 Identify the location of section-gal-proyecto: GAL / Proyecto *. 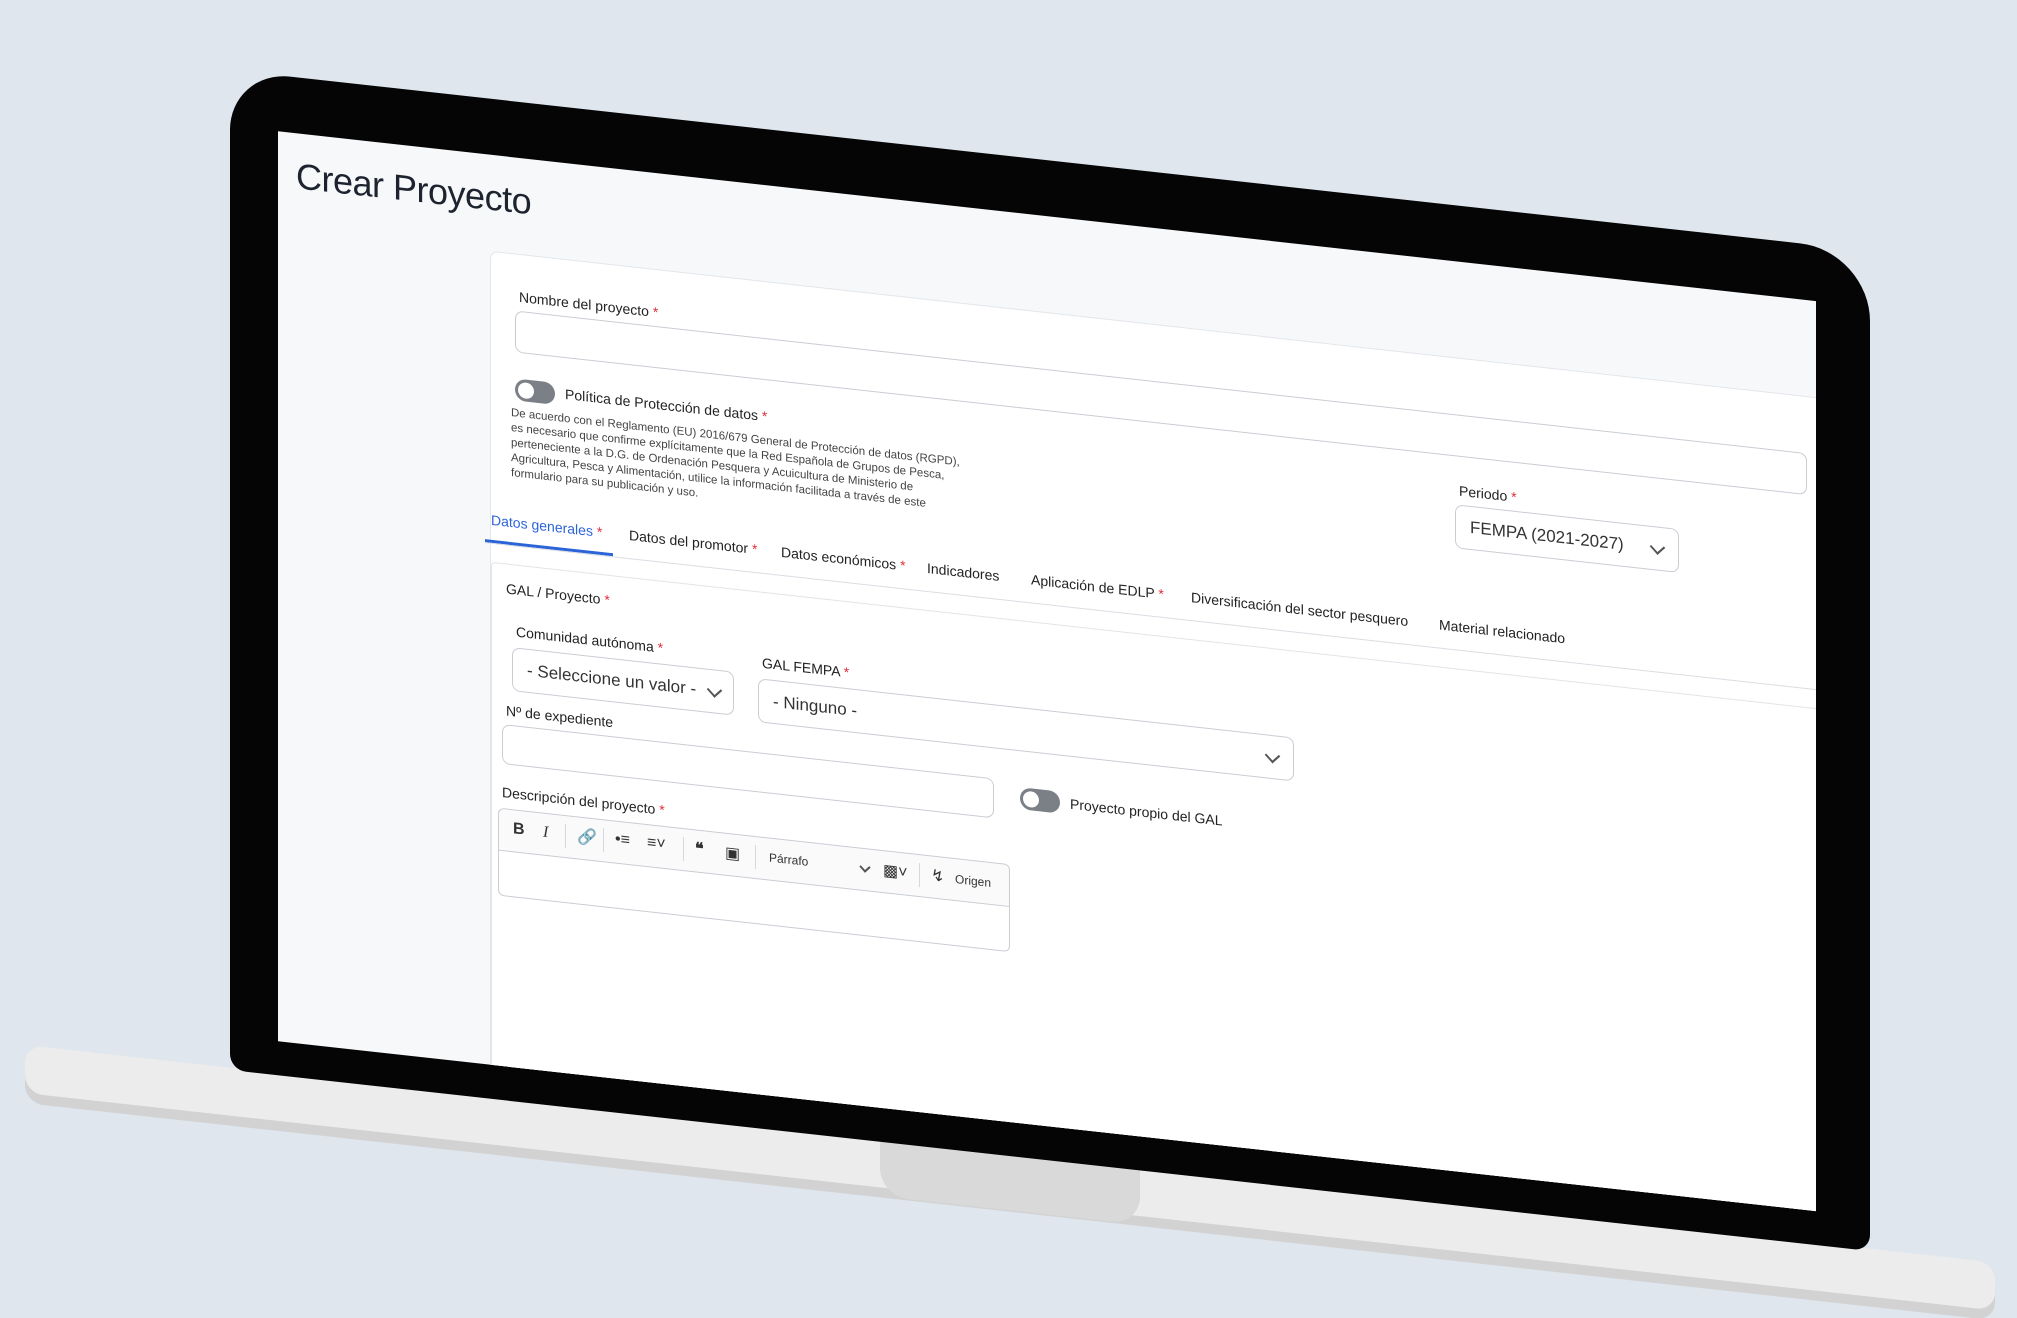
(558, 594).